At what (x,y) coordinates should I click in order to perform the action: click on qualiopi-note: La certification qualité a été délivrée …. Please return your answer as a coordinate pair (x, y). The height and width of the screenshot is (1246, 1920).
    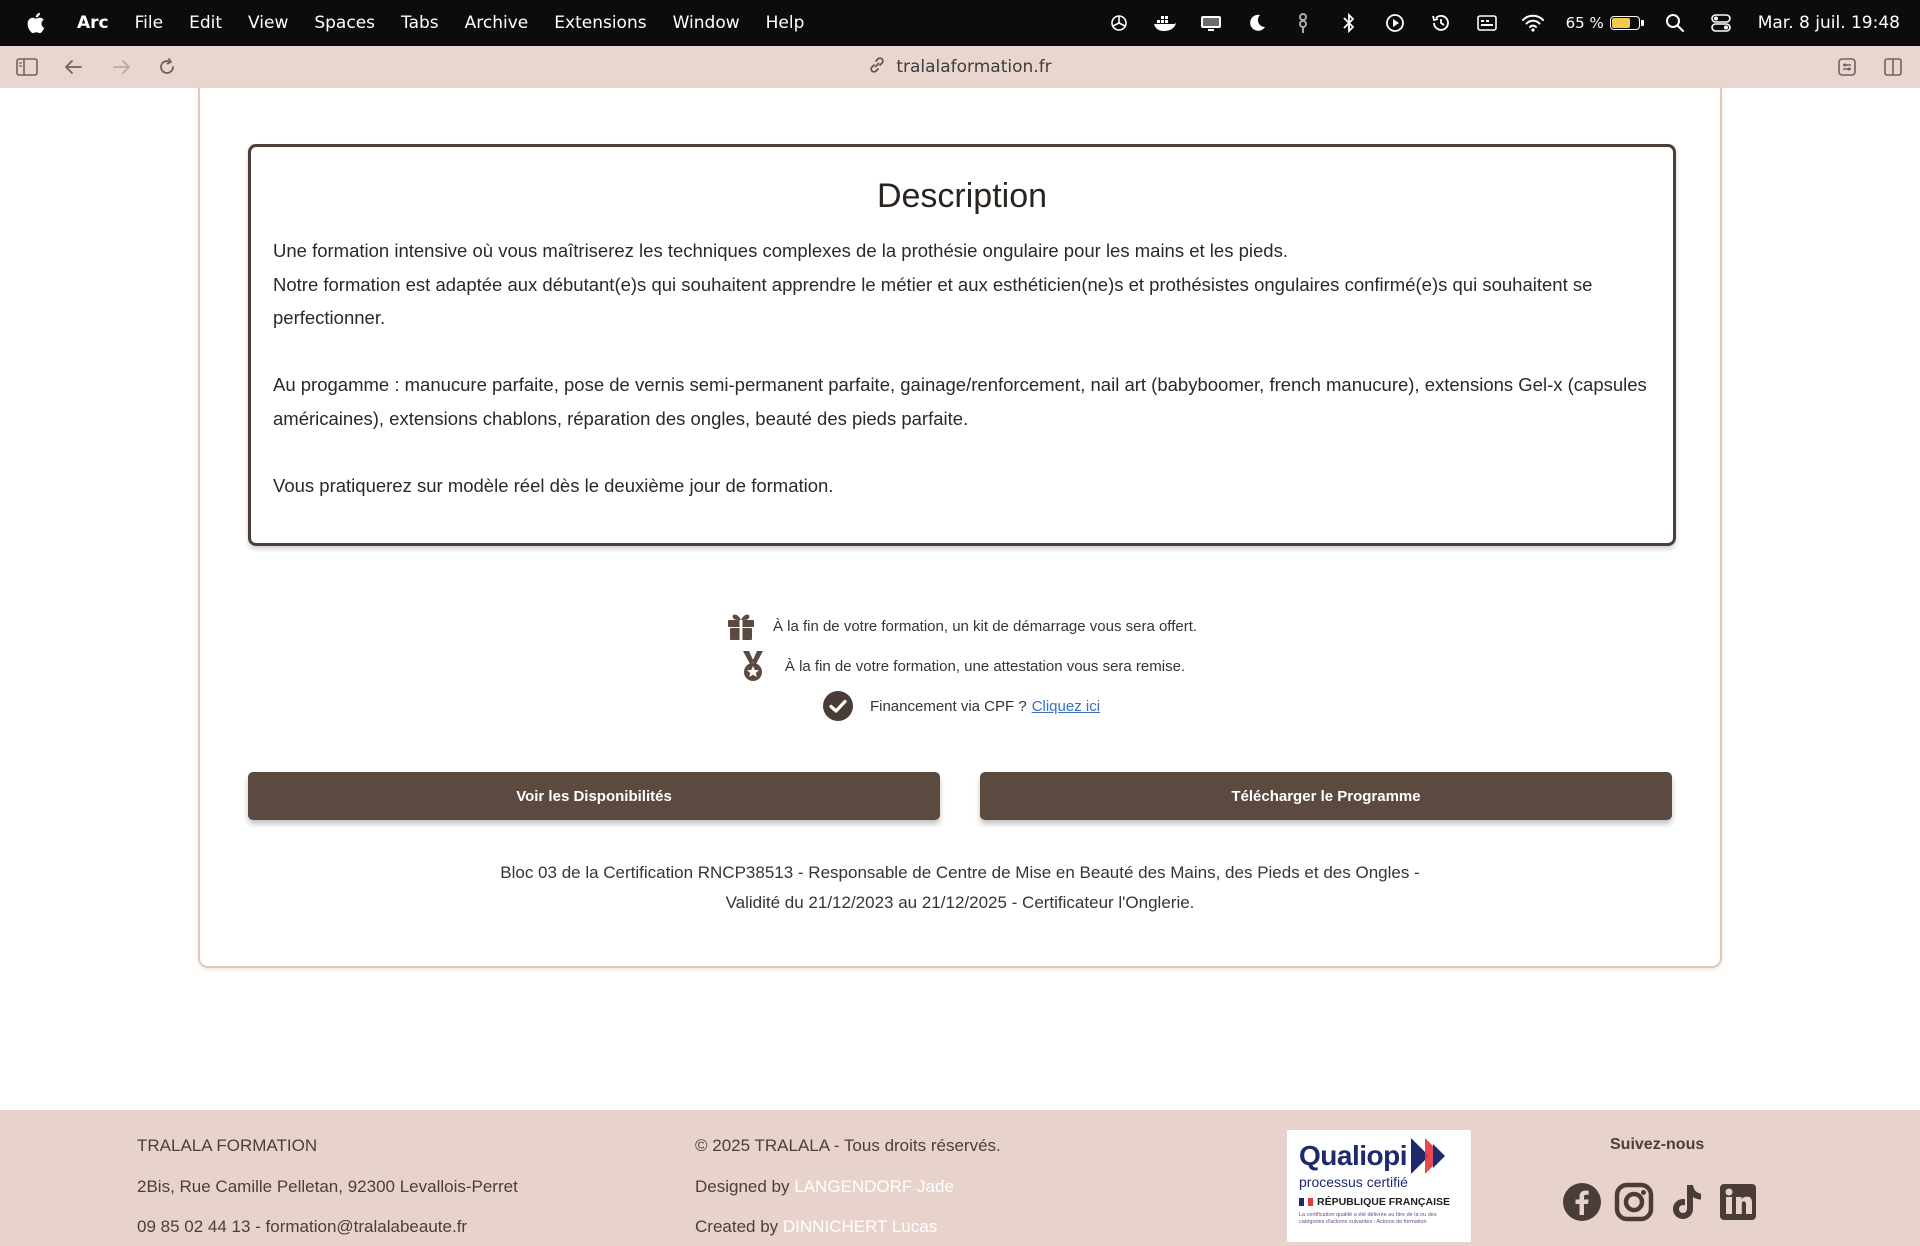
    Looking at the image, I should click on (1368, 1218).